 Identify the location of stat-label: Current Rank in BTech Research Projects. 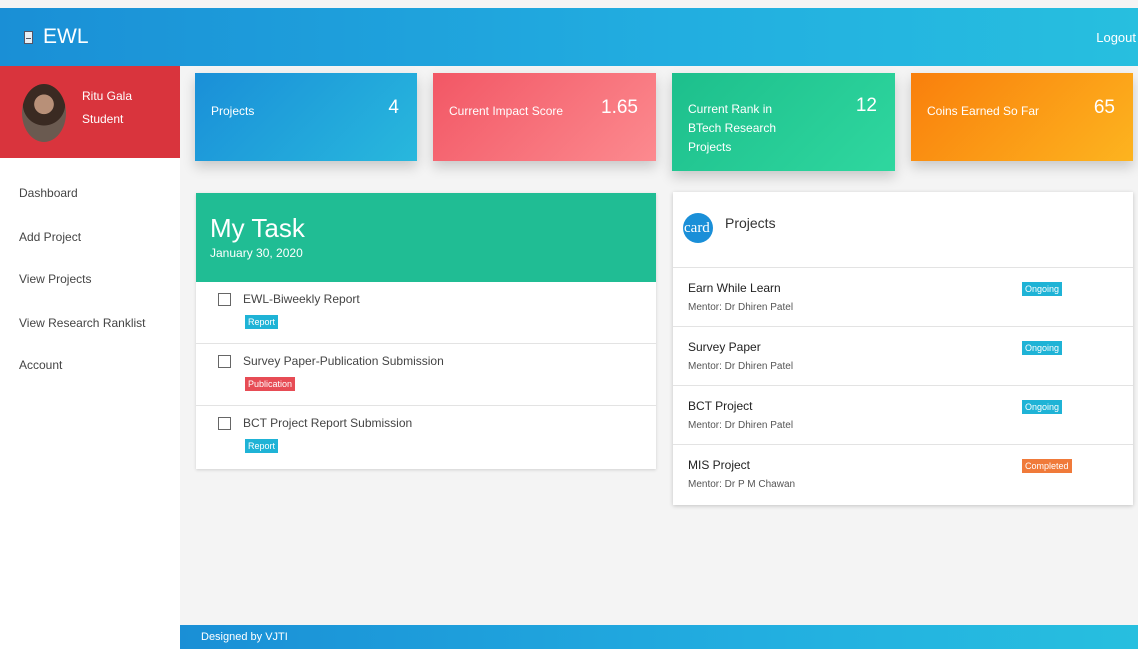
(732, 128).